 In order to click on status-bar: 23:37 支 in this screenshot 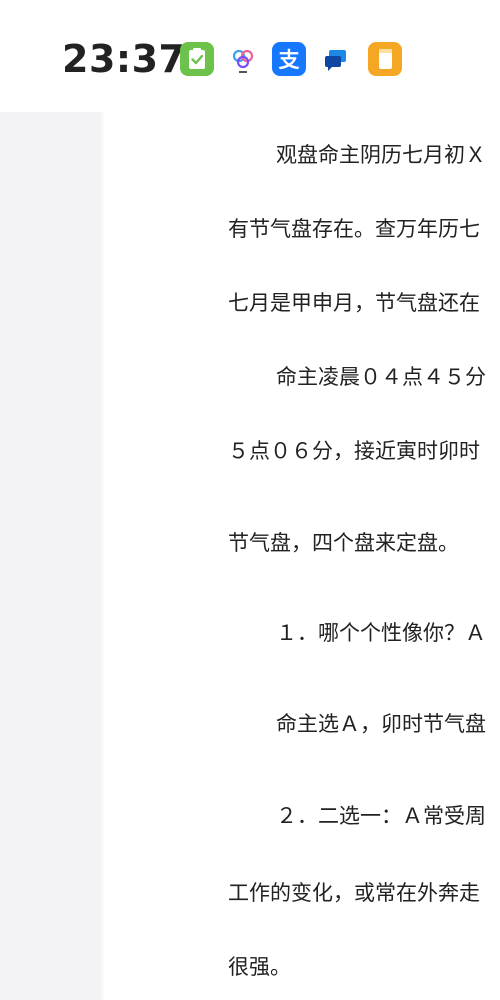, I will do `click(250, 56)`.